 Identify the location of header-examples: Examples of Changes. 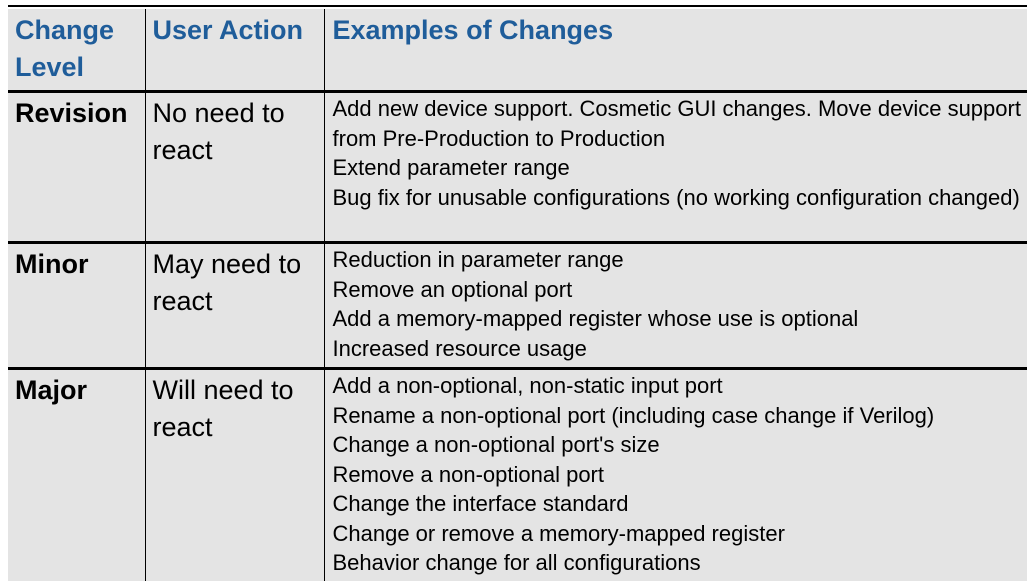
(675, 50).